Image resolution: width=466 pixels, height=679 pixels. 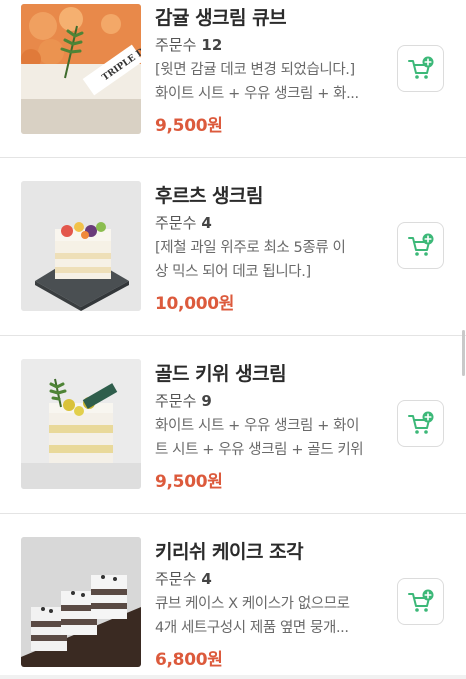 What do you see at coordinates (195, 304) in the screenshot?
I see `product-price: 10,000원` at bounding box center [195, 304].